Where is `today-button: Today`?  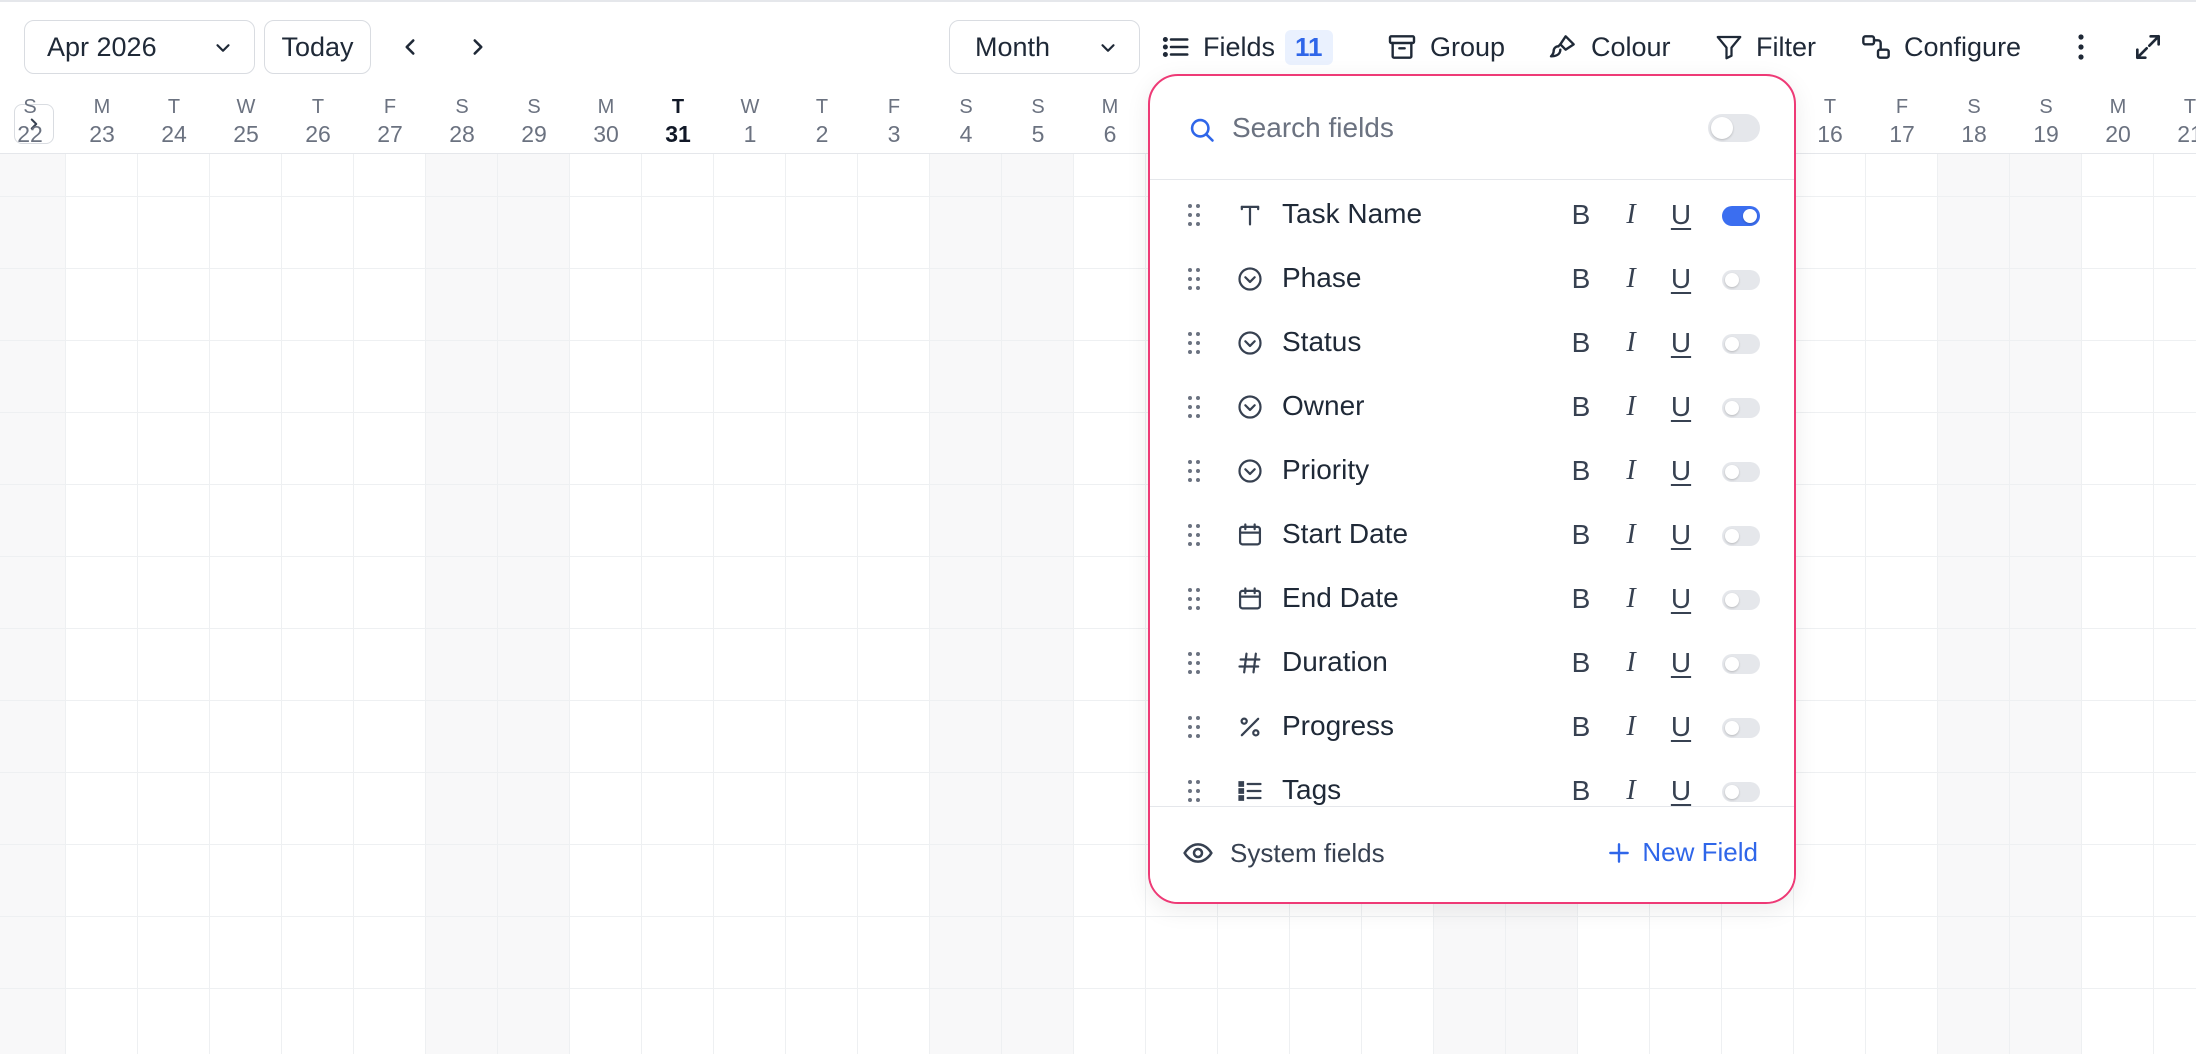 today-button: Today is located at coordinates (317, 47).